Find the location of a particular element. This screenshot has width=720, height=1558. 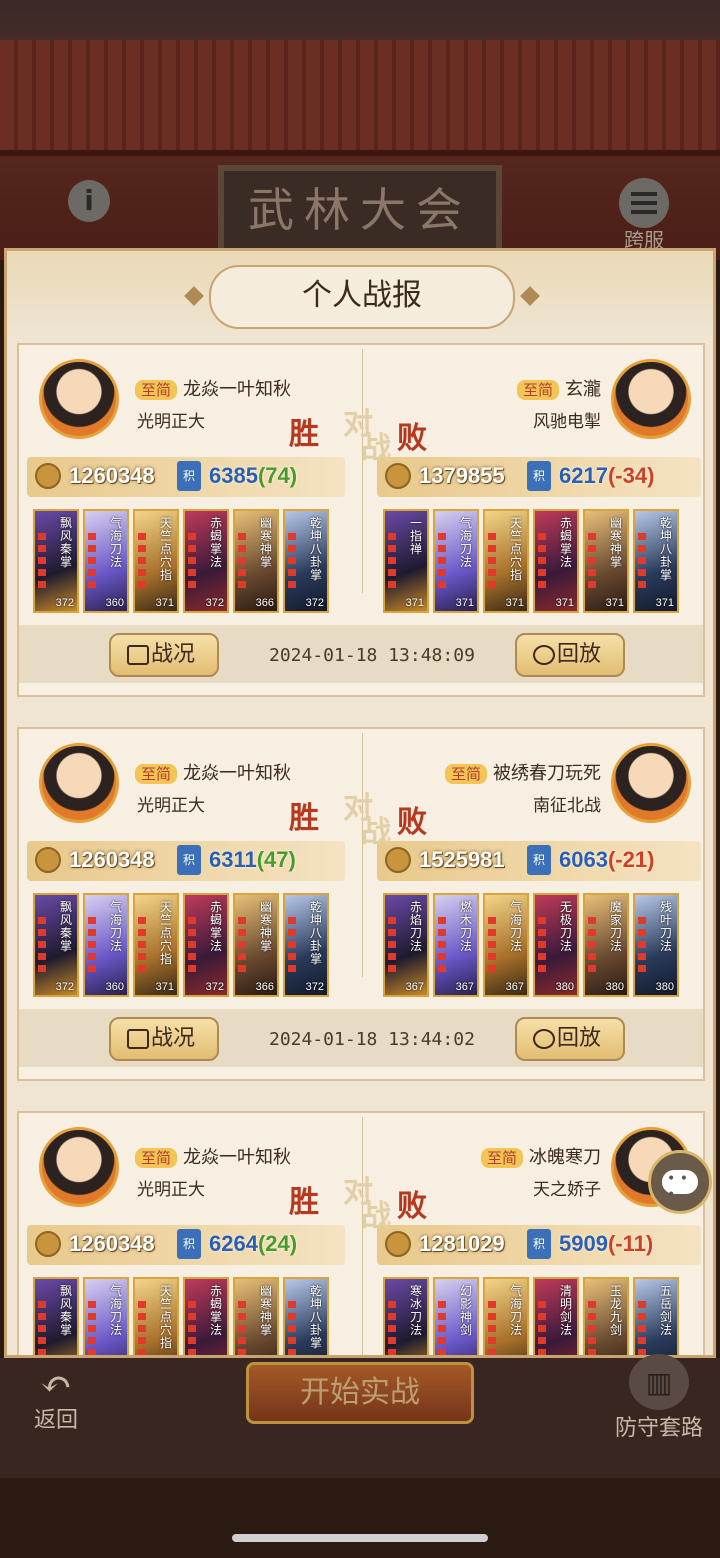

skill-card: 一指禅 371 is located at coordinates (406, 561).